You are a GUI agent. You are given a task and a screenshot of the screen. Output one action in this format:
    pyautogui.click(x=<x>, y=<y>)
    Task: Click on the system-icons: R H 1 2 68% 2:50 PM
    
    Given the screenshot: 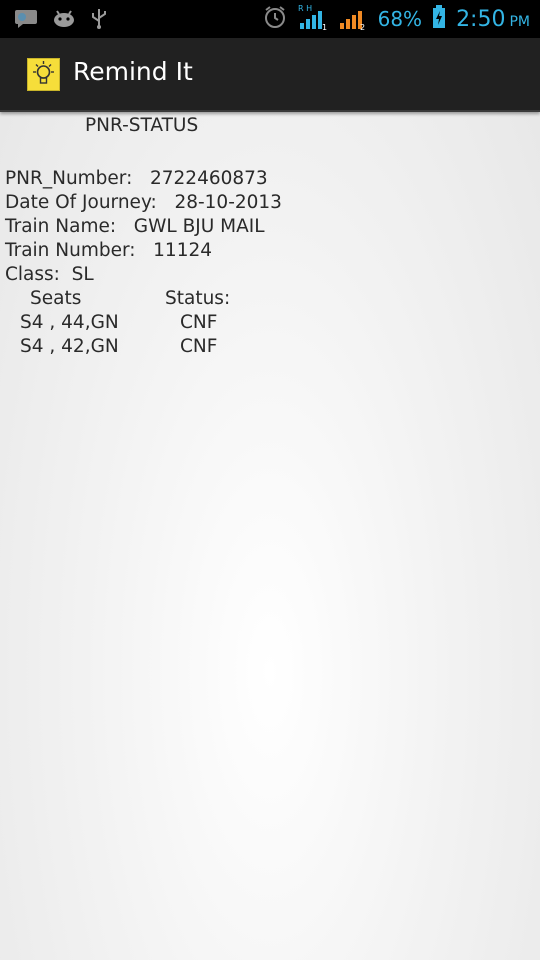 What is the action you would take?
    pyautogui.click(x=396, y=19)
    